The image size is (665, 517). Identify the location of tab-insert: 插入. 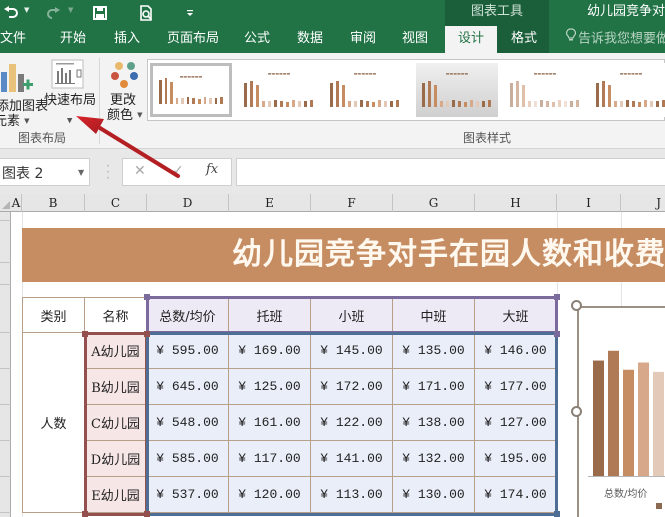
(127, 39).